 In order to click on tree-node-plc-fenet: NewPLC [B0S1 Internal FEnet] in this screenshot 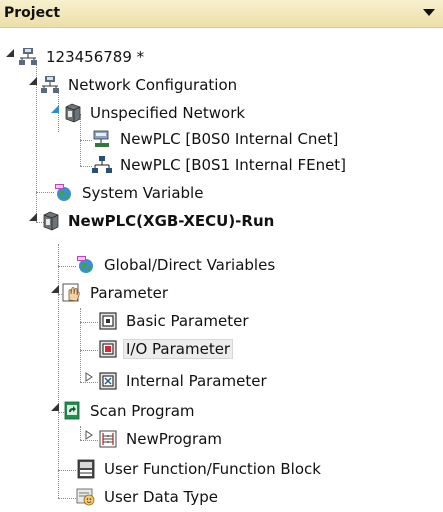, I will do `click(220, 165)`.